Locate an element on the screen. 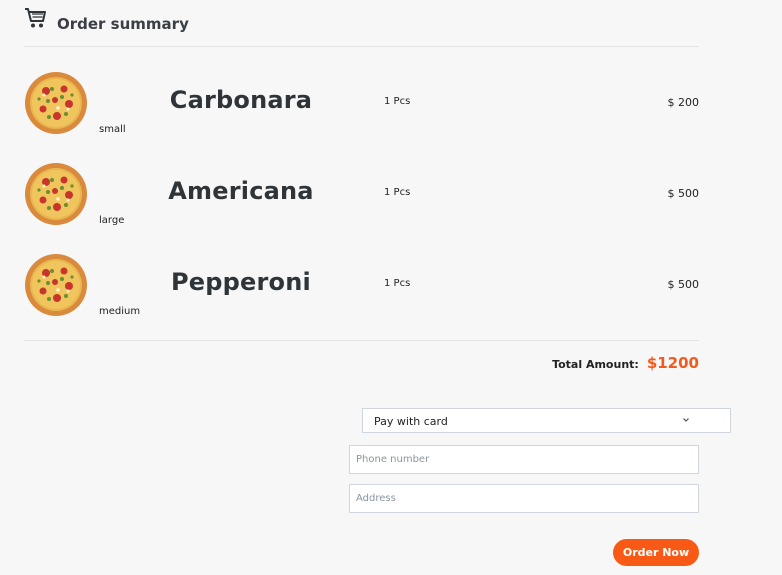 The image size is (782, 575). phone-number-input is located at coordinates (524, 459).